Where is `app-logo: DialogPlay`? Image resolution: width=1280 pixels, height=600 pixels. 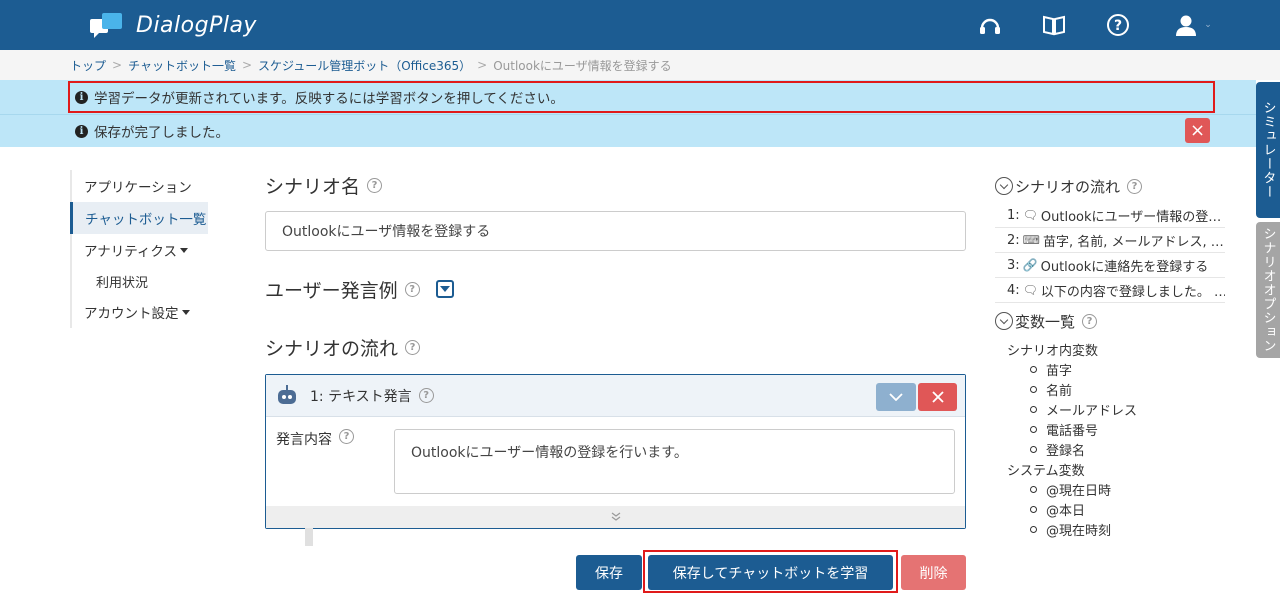 app-logo: DialogPlay is located at coordinates (173, 25).